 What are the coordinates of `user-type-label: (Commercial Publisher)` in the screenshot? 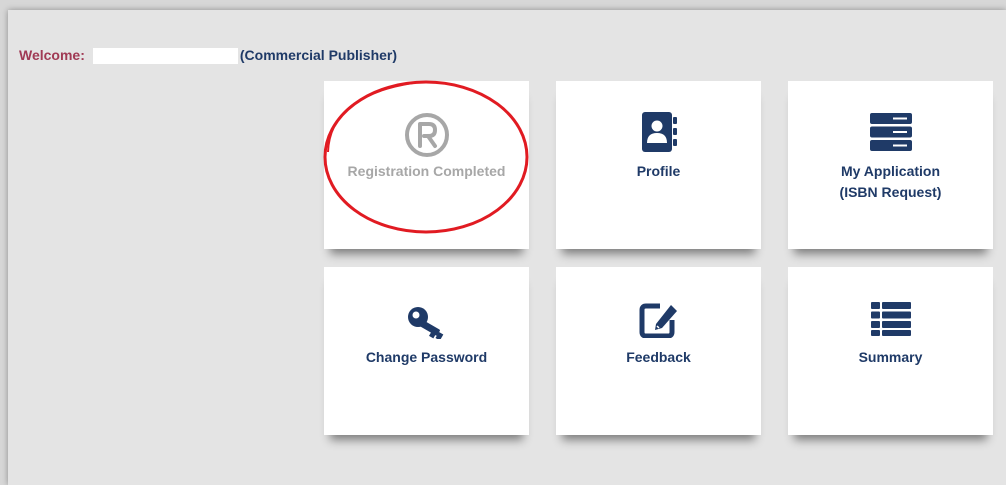 It's located at (318, 55).